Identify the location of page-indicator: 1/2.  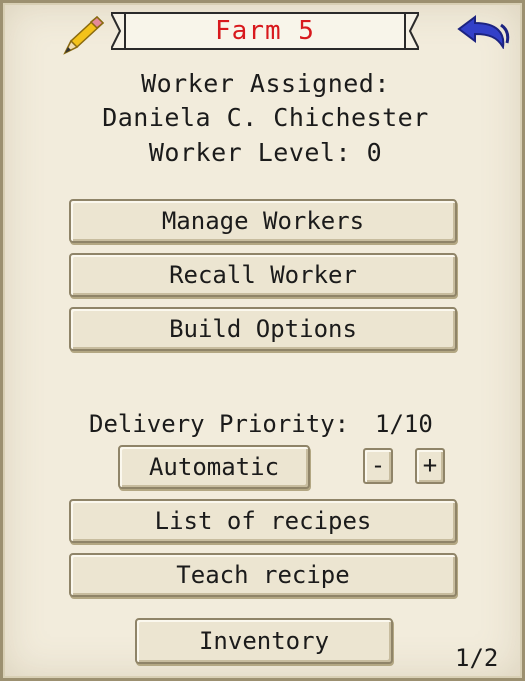
(477, 658).